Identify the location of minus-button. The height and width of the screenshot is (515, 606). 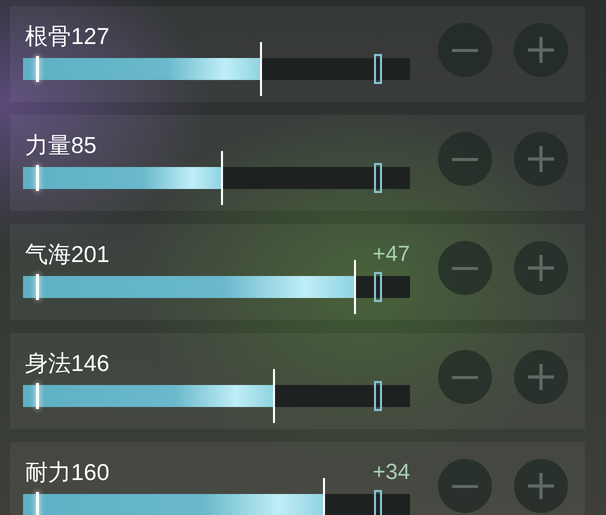
(465, 268).